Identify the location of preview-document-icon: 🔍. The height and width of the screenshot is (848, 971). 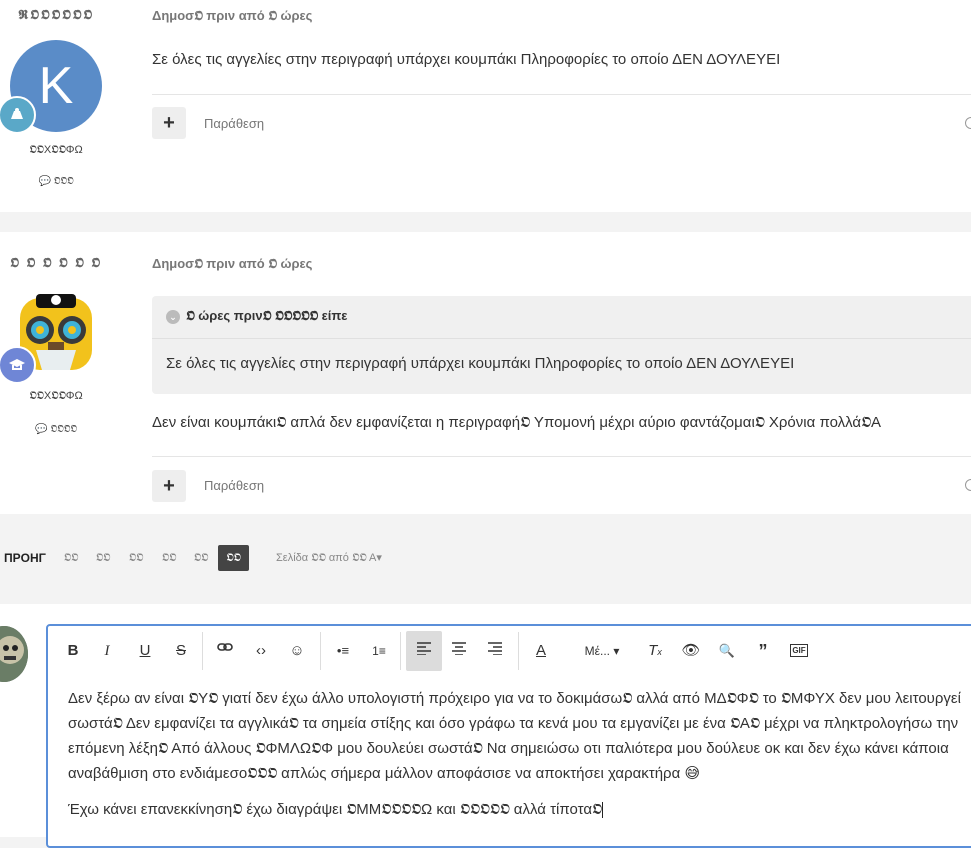
(727, 651).